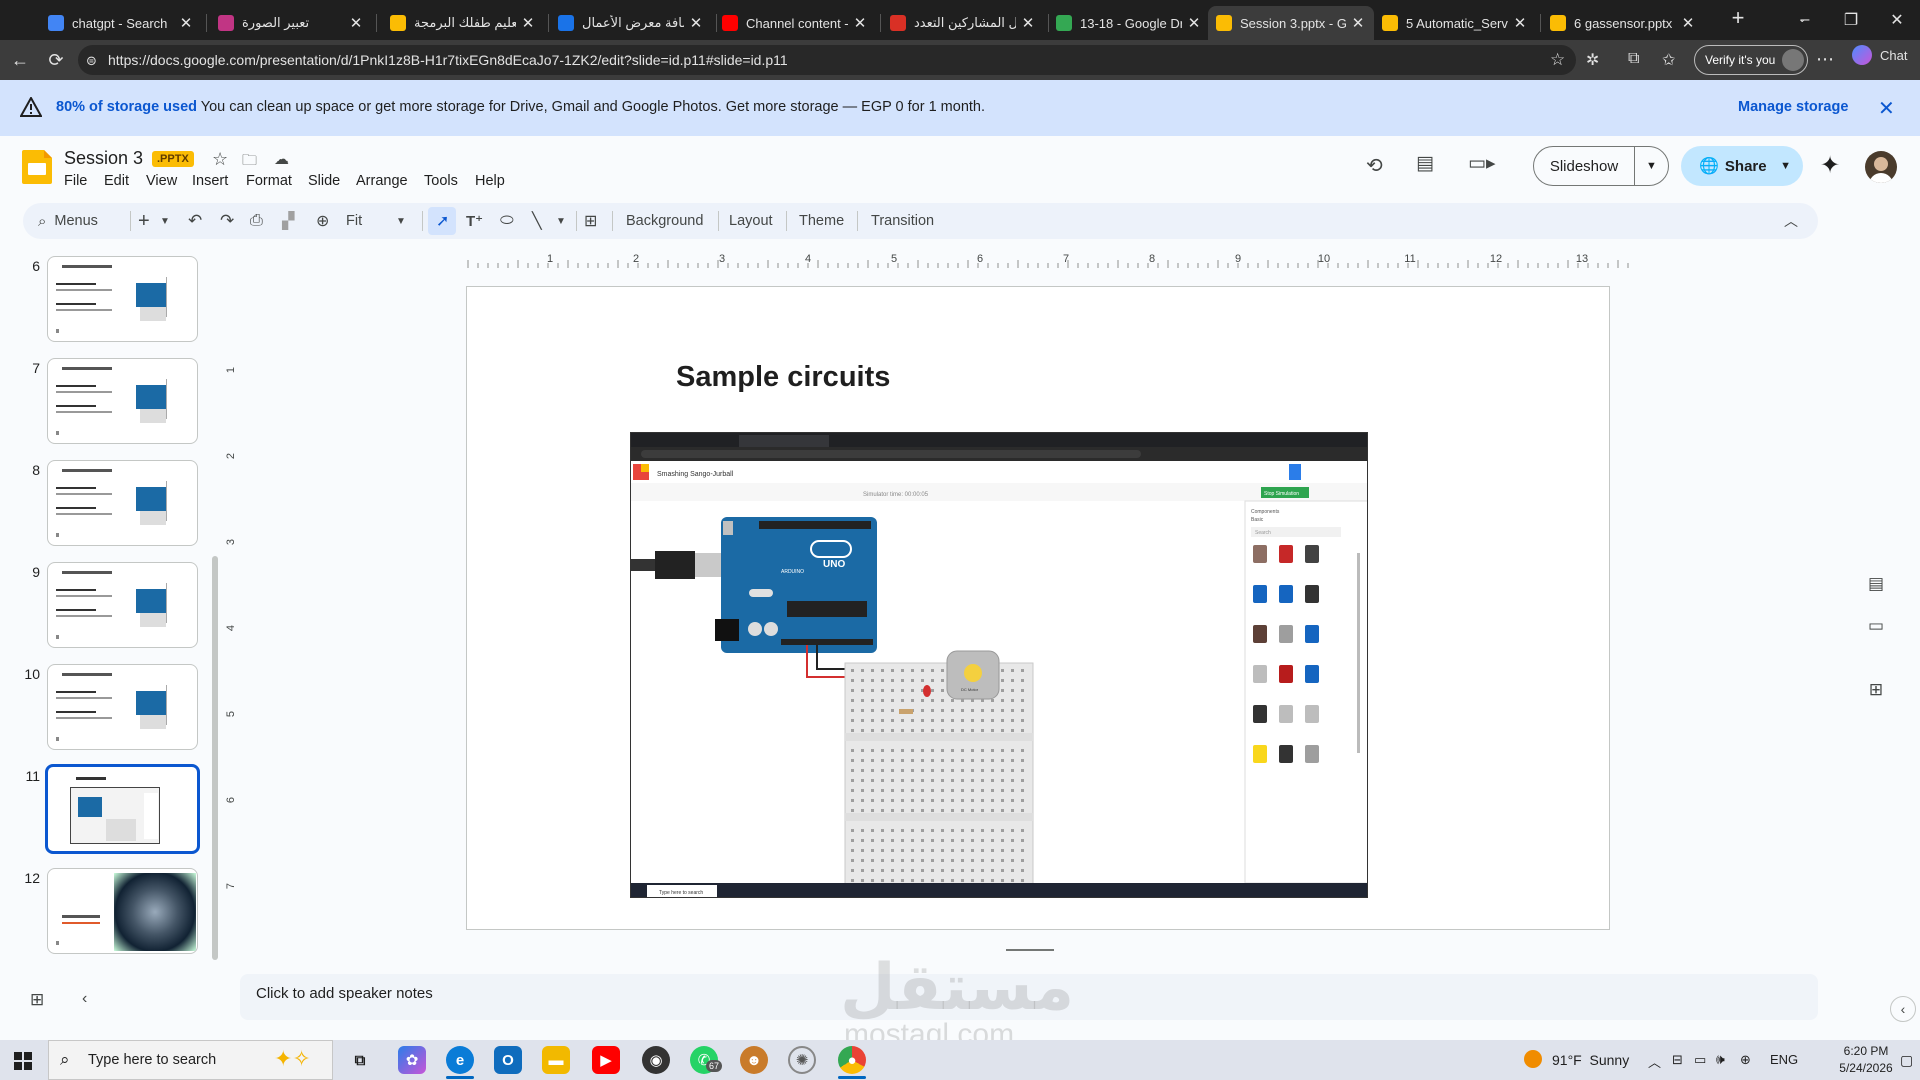 The height and width of the screenshot is (1080, 1920). Describe the element at coordinates (1825, 59) in the screenshot. I see `more-menu-icon: ⋯` at that location.